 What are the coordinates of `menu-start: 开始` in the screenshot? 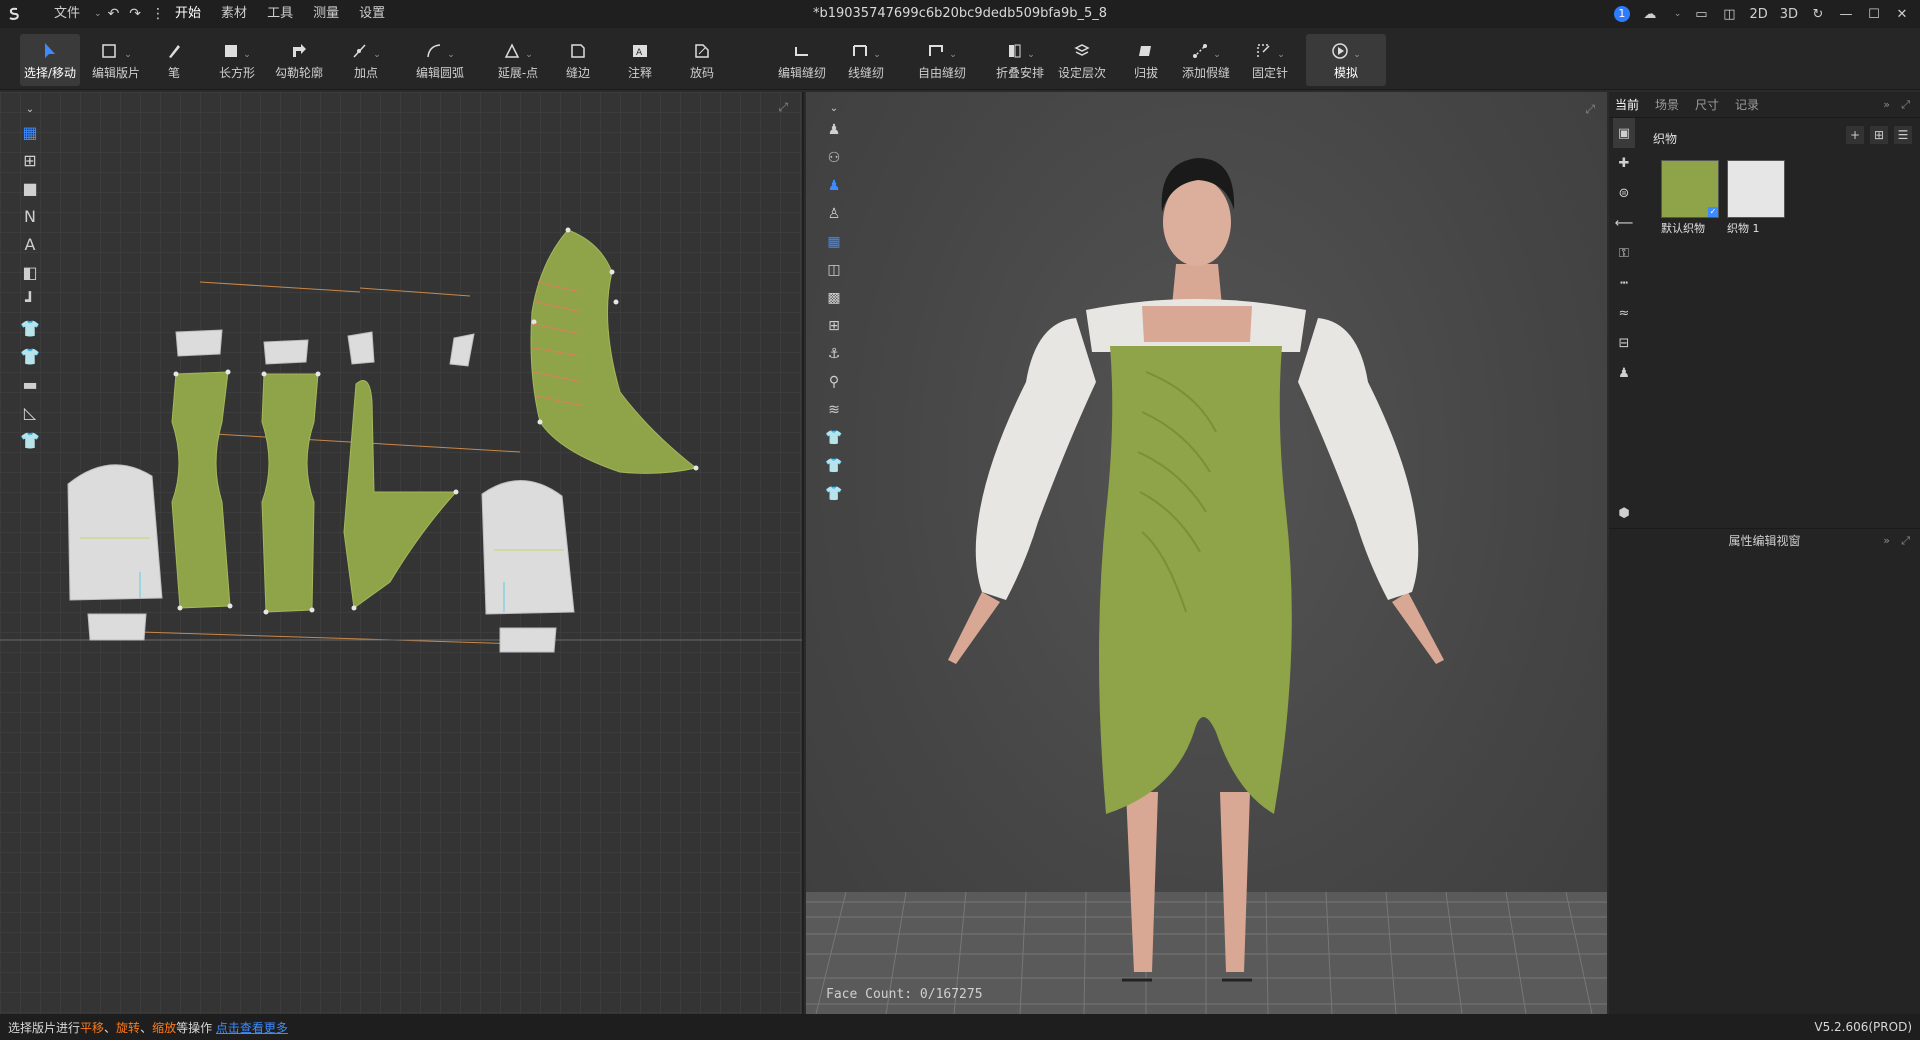 It's located at (188, 14).